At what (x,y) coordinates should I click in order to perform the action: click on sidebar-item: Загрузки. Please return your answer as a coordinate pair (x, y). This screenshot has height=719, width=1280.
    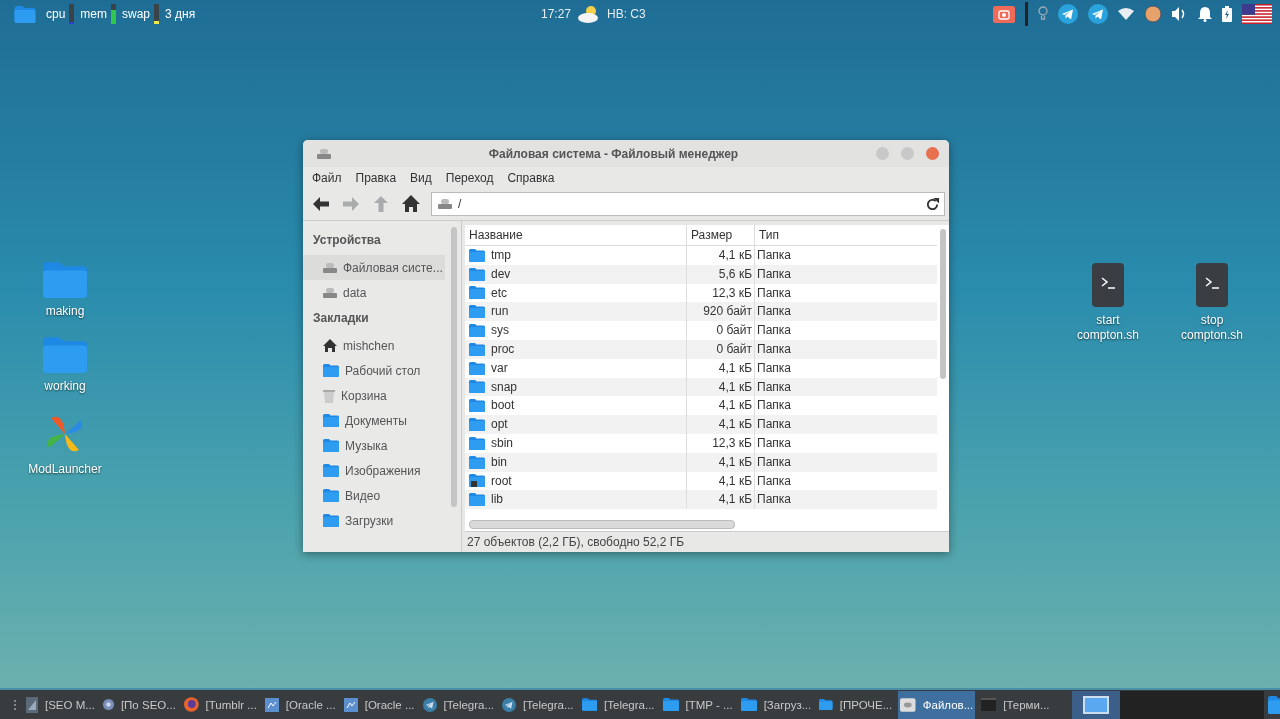
    Looking at the image, I should click on (374, 520).